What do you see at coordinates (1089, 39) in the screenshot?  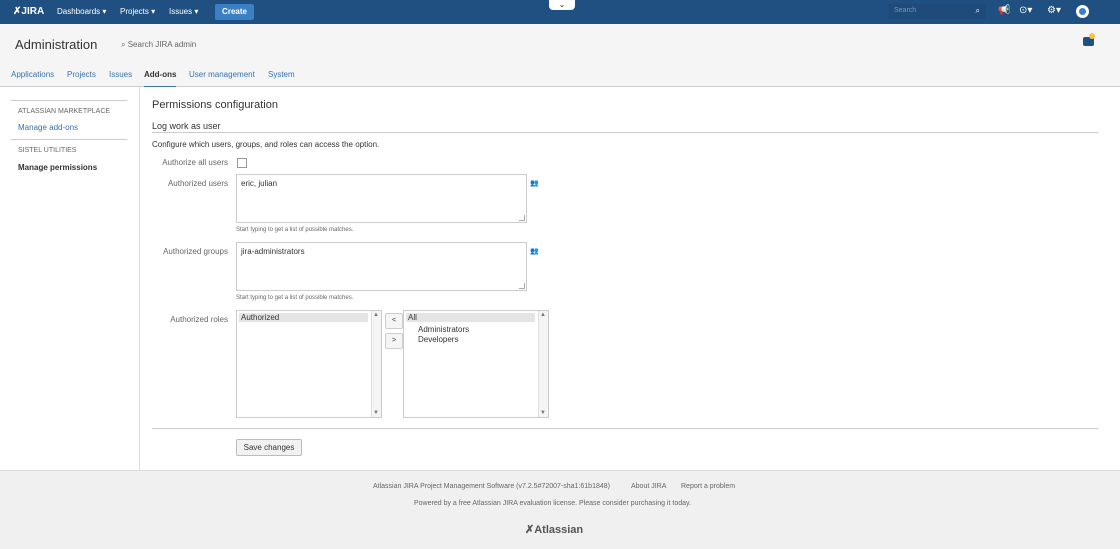 I see `notification-icon` at bounding box center [1089, 39].